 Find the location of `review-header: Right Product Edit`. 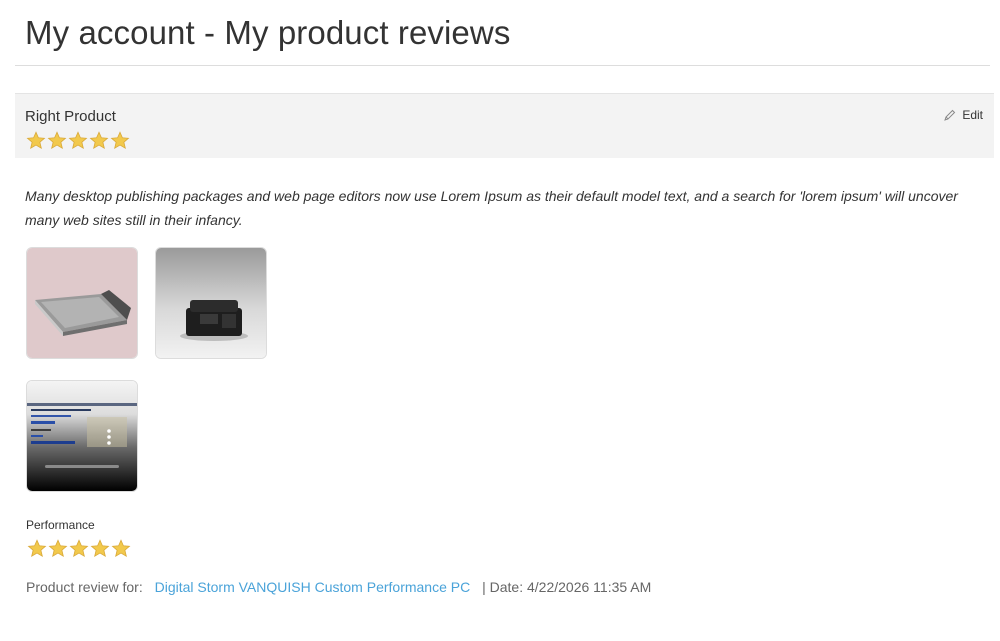

review-header: Right Product Edit is located at coordinates (504, 125).